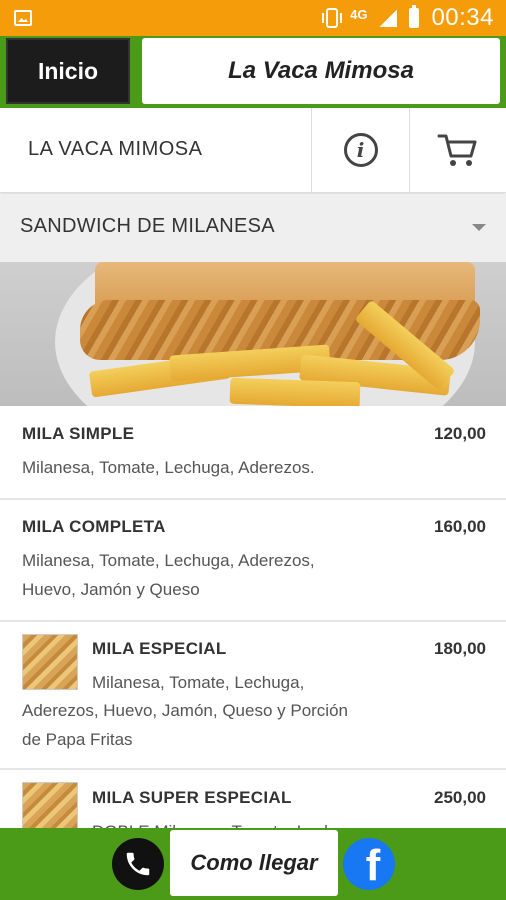 This screenshot has width=506, height=900. Describe the element at coordinates (198, 682) in the screenshot. I see `item-description: Milanesa, Tomate, Lechuga,` at that location.